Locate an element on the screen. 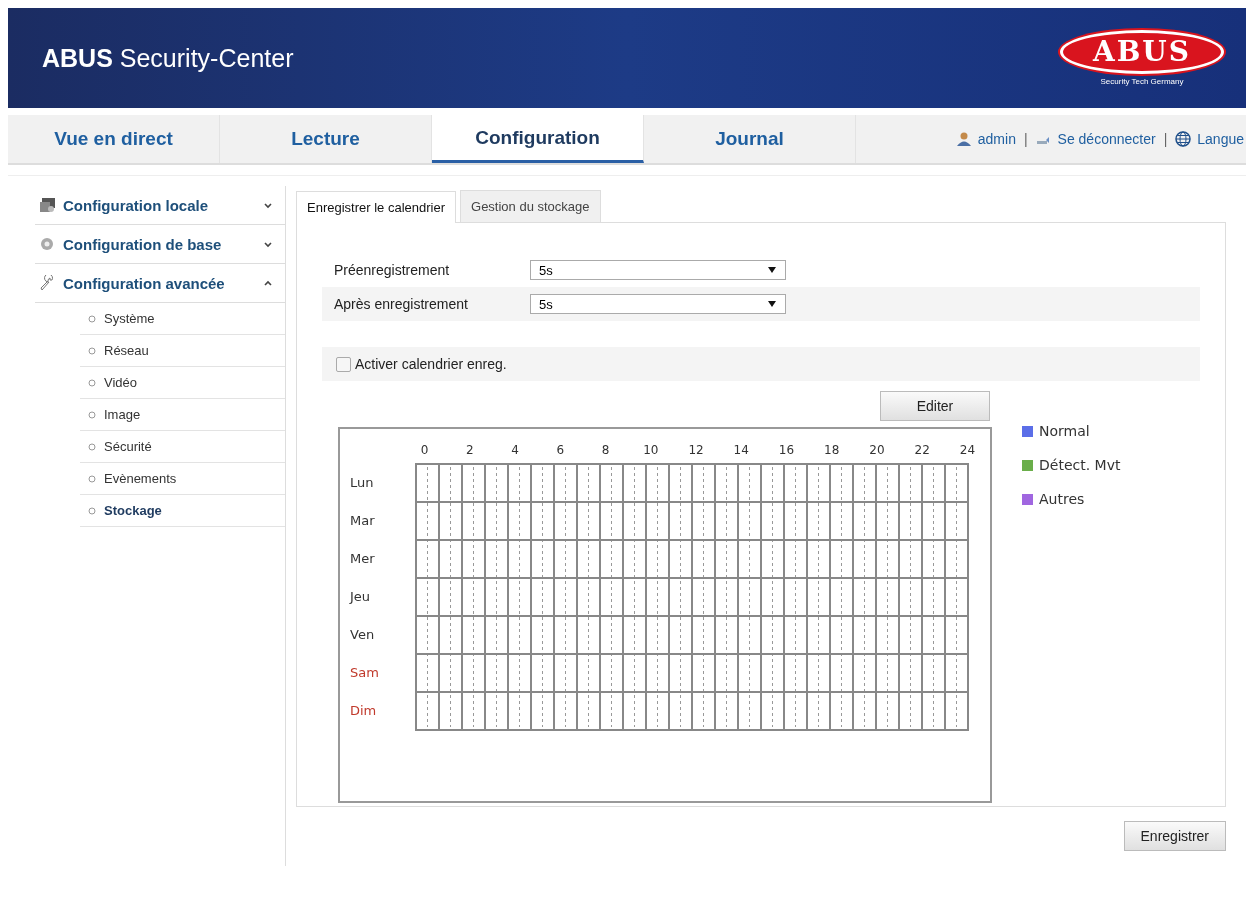  hour-label: 4 is located at coordinates (515, 450).